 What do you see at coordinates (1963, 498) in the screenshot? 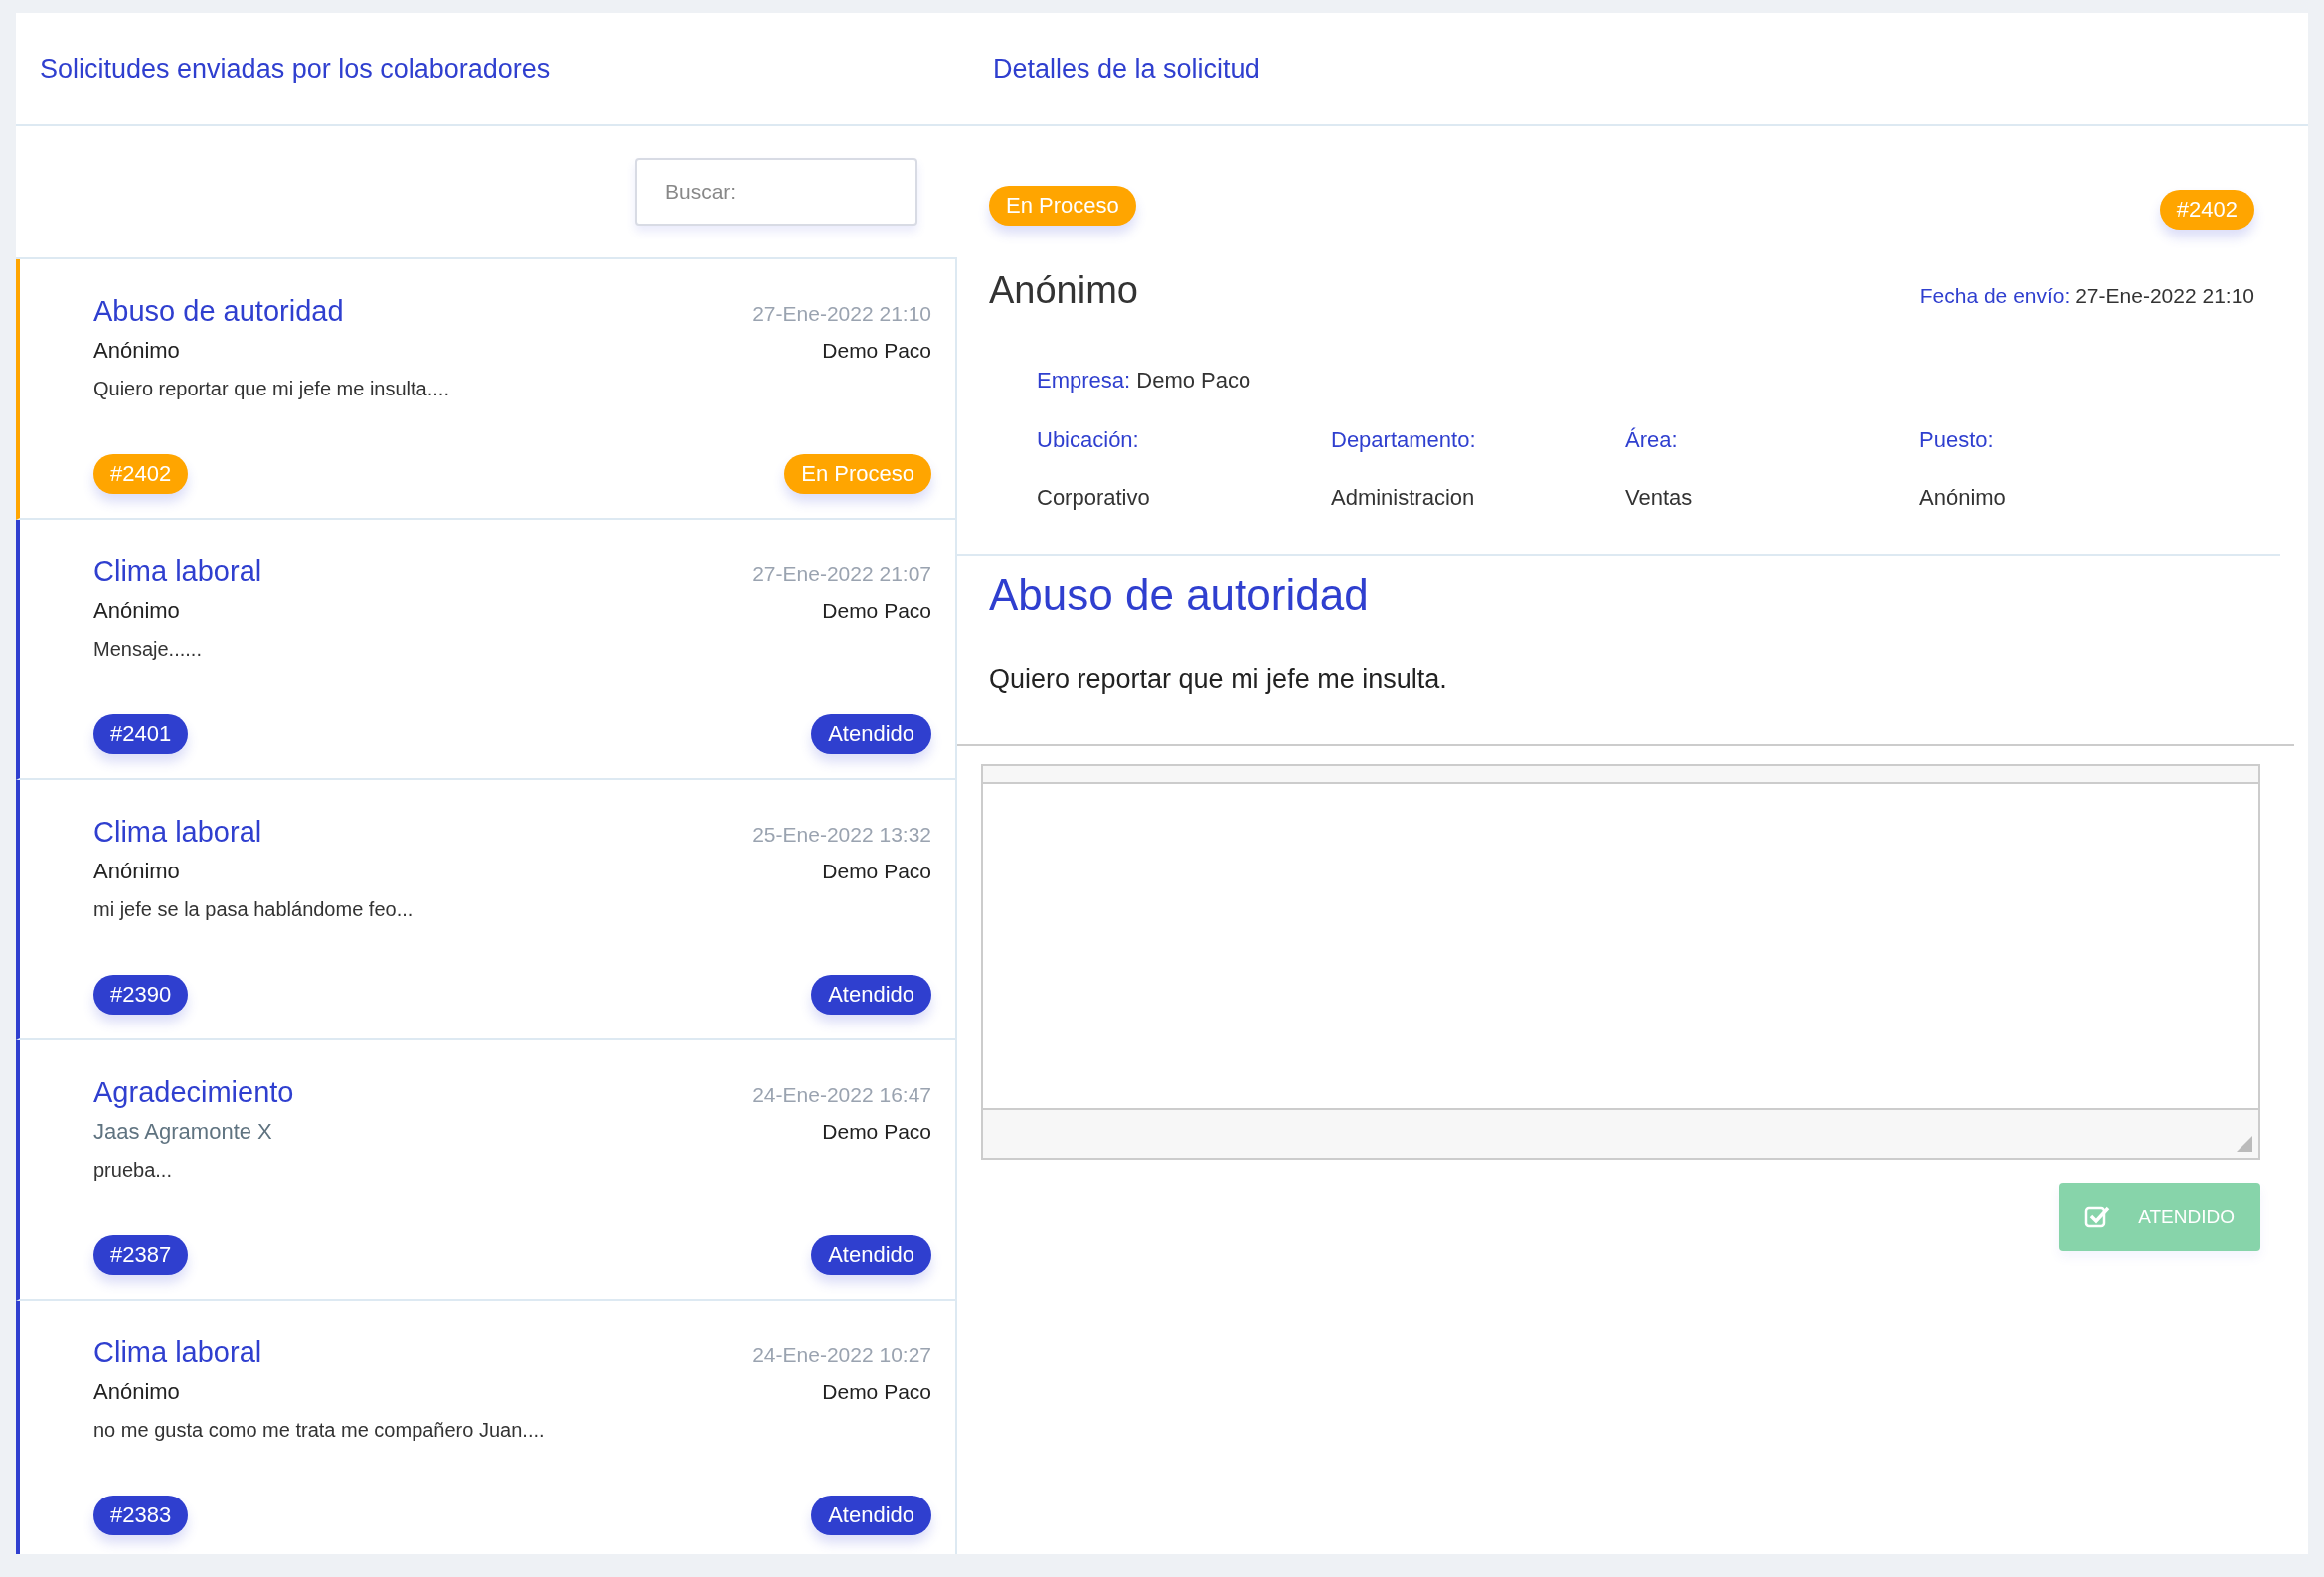
I see `field-value: Anónimo` at bounding box center [1963, 498].